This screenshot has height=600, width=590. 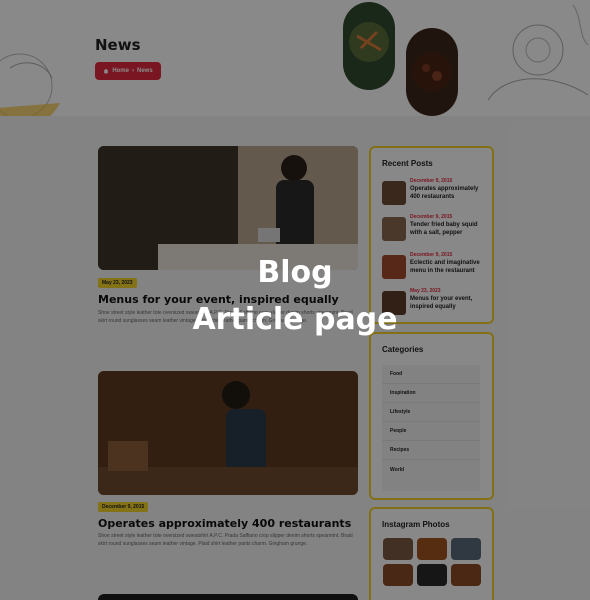 I want to click on overlay-subheading: Article page, so click(x=295, y=319).